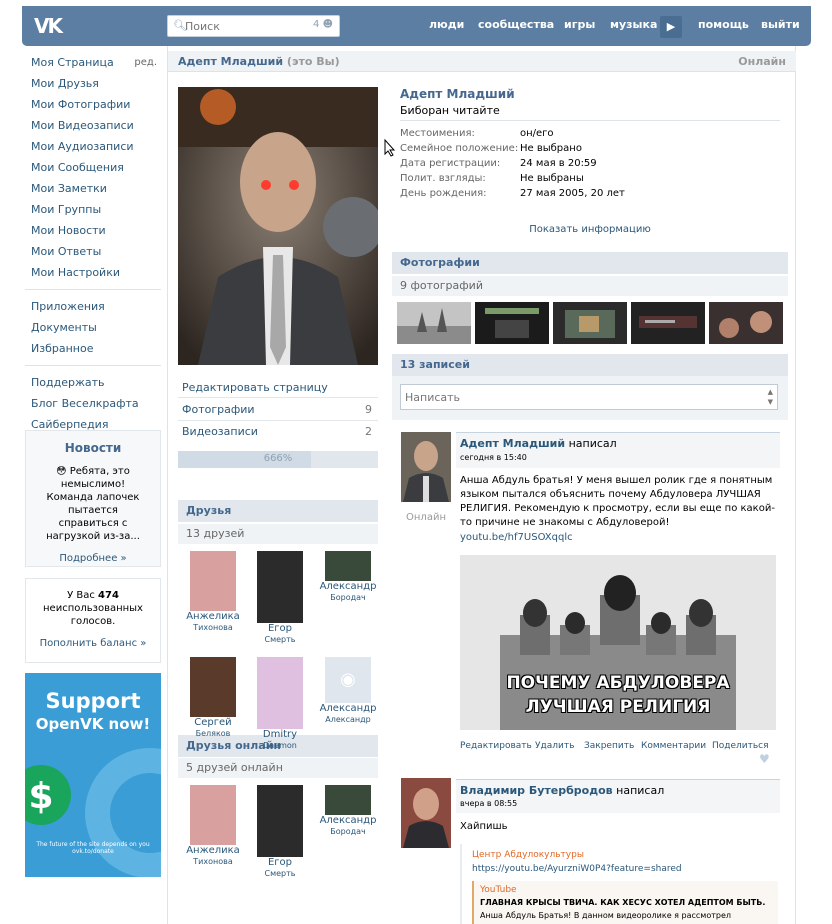 The height and width of the screenshot is (924, 832). What do you see at coordinates (516, 537) in the screenshot?
I see `post-link: youtu.be/hf7USOXqqlc` at bounding box center [516, 537].